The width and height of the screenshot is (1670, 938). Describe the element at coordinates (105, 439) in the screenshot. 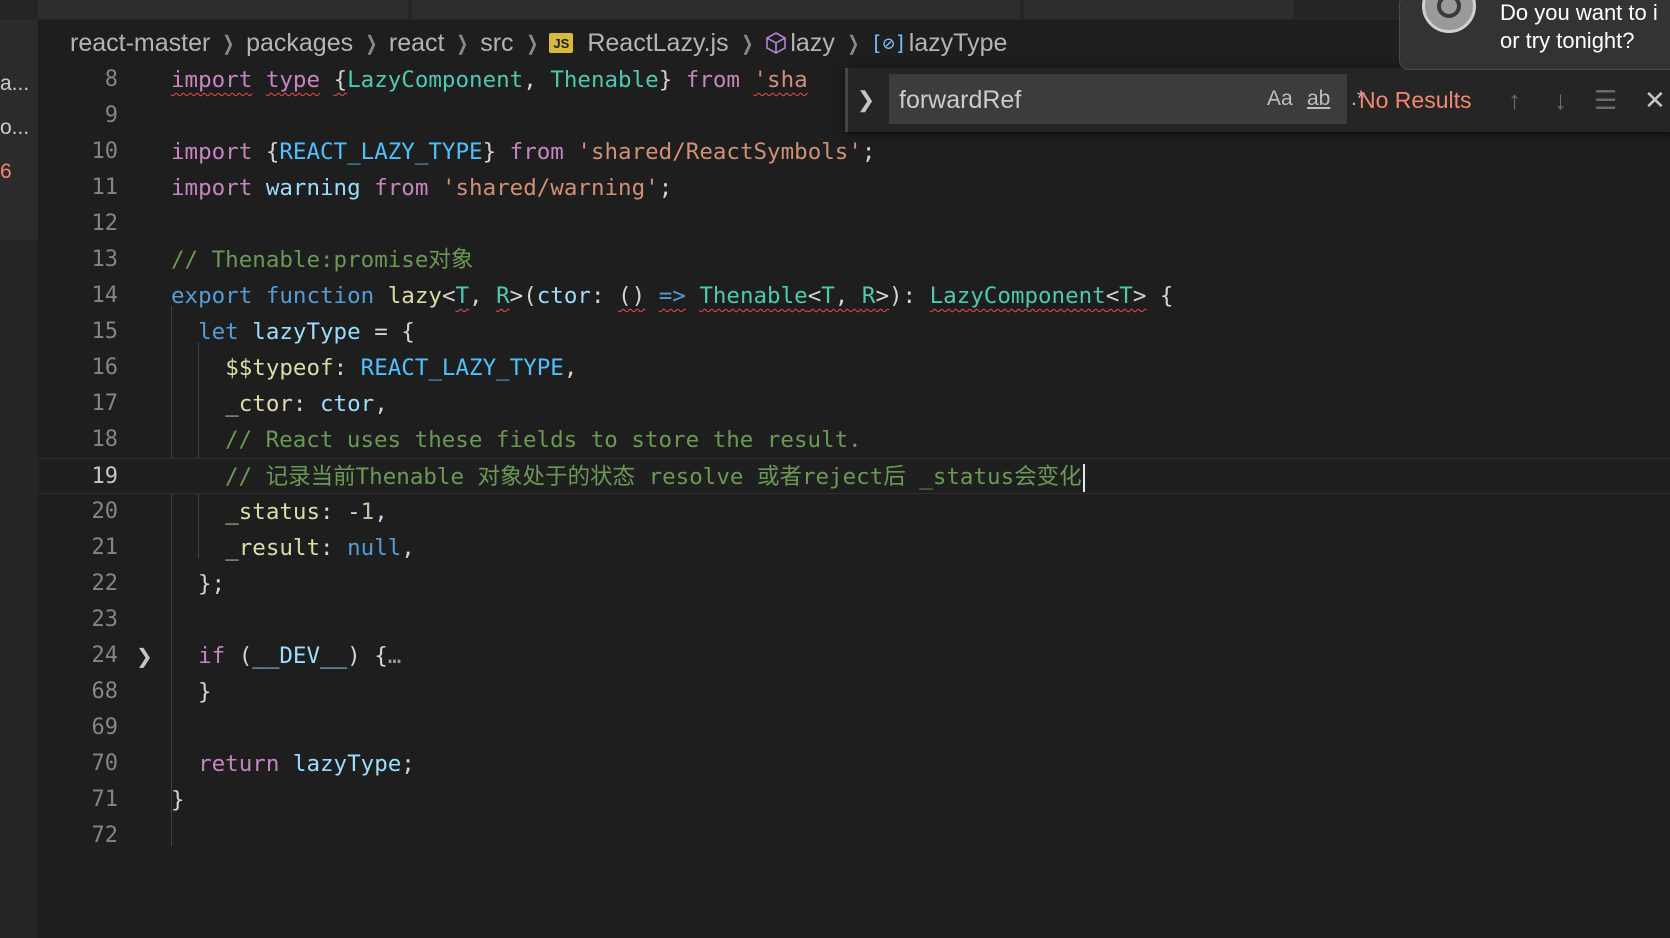

I see `line-number: 18` at that location.